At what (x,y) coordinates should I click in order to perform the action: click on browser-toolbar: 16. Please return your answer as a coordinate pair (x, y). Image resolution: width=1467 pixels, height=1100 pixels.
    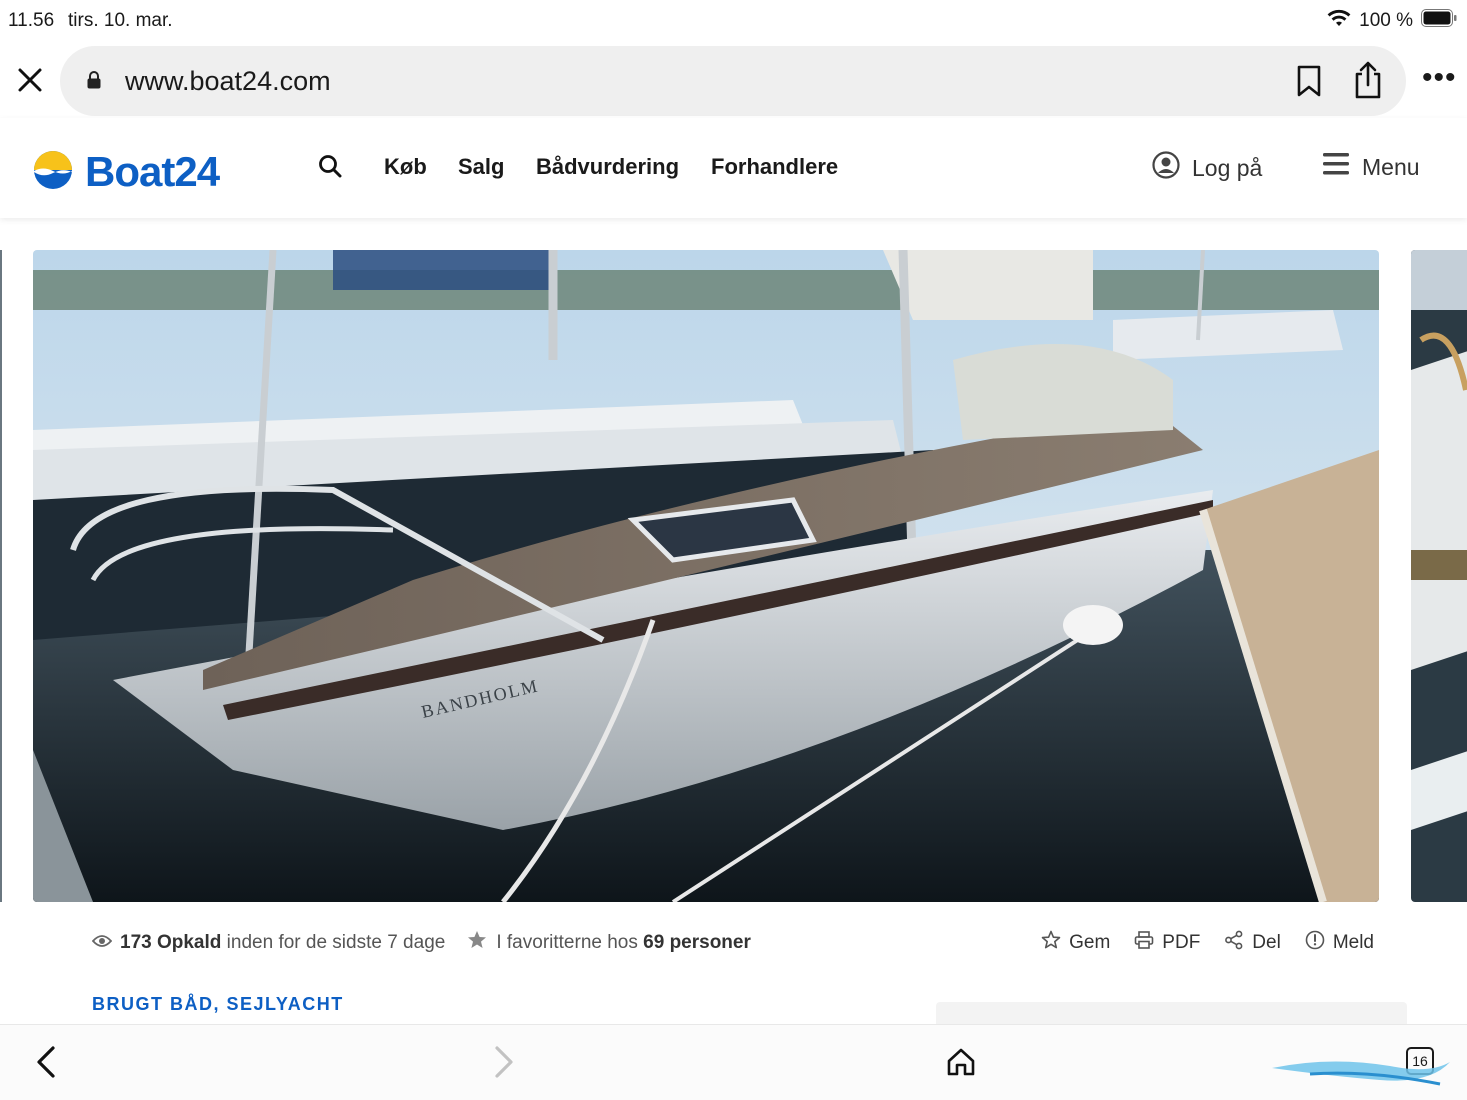
    Looking at the image, I should click on (733, 1062).